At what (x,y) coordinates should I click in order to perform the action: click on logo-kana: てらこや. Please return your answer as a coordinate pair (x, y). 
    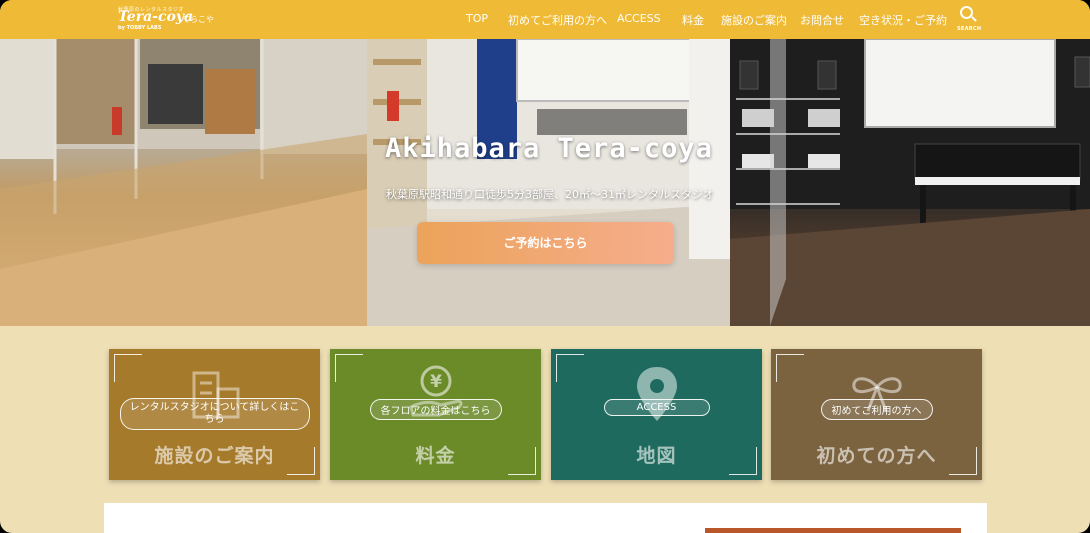
    Looking at the image, I should click on (198, 19).